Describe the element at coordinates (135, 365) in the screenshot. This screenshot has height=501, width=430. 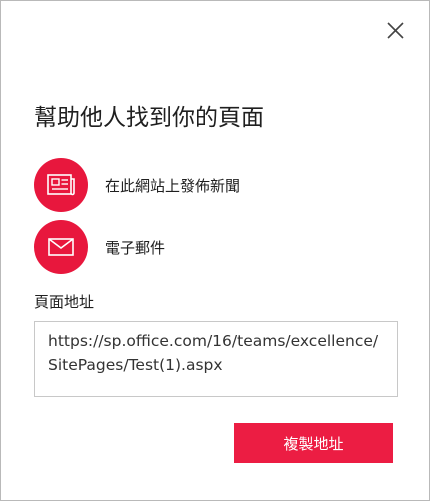
I see `page-address-line-2: SitePages/Test(1).aspx` at that location.